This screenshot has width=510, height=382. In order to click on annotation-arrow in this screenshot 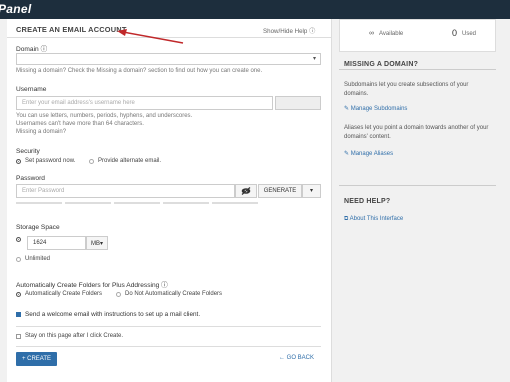, I will do `click(150, 36)`.